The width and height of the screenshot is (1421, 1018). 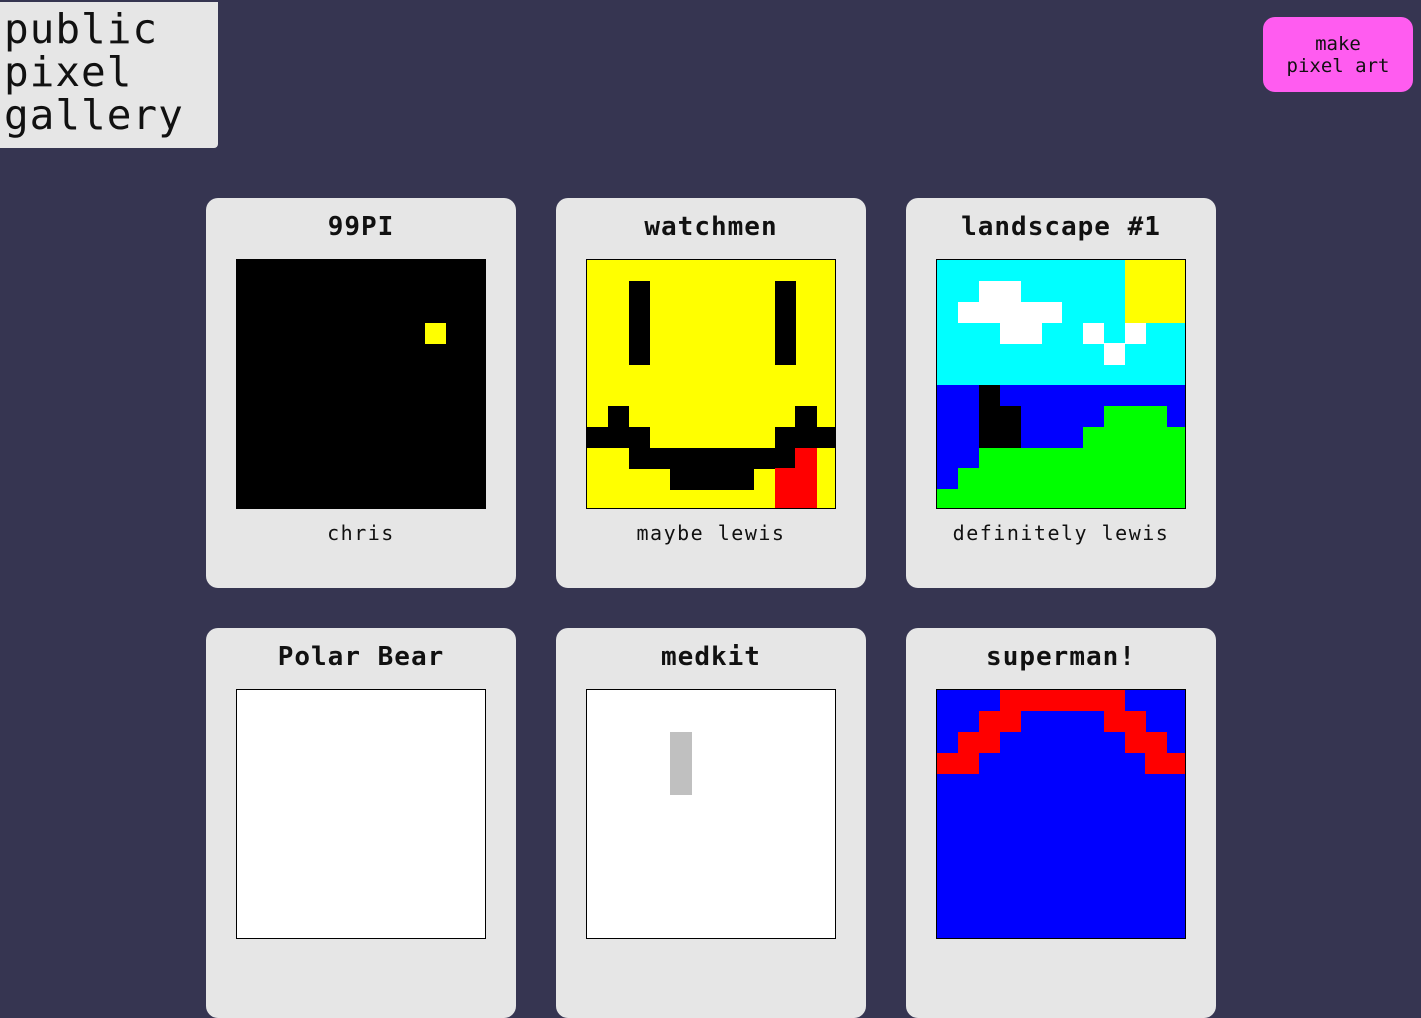 What do you see at coordinates (1338, 43) in the screenshot?
I see `make-button-line-1: make` at bounding box center [1338, 43].